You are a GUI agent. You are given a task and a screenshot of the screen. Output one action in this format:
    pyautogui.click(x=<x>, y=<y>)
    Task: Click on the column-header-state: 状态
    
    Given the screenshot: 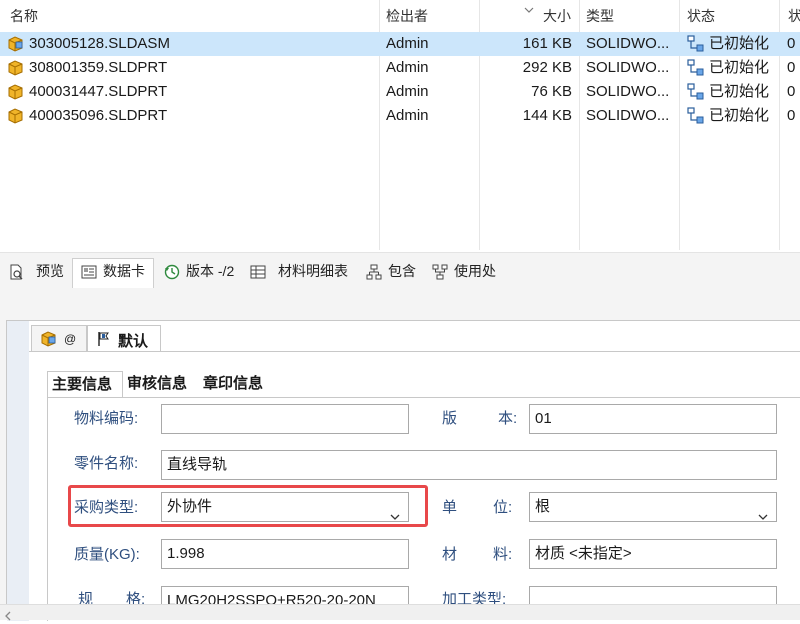 What is the action you would take?
    pyautogui.click(x=701, y=17)
    